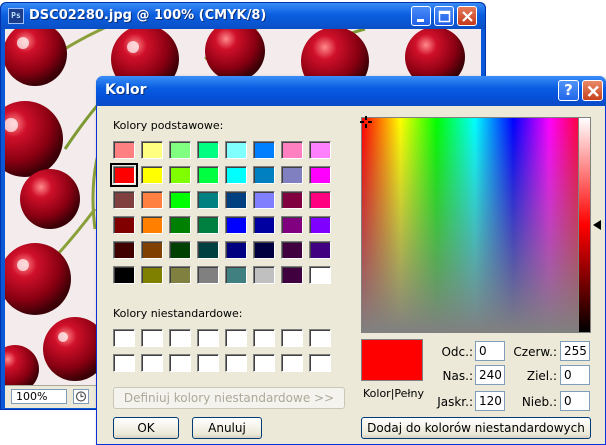  Describe the element at coordinates (457, 376) in the screenshot. I see `saturation-label: Nas.:` at that location.